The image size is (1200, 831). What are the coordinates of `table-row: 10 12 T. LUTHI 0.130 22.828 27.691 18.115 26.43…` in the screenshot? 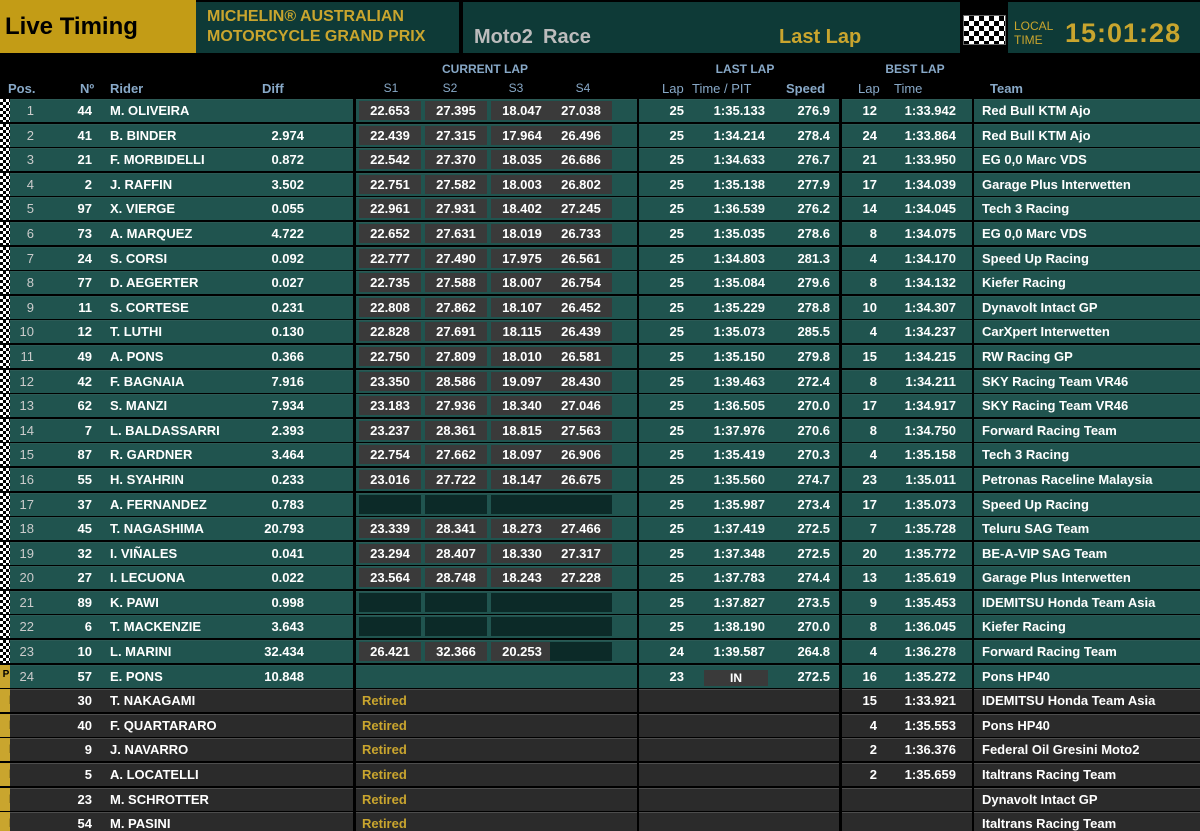 It's located at (600, 331).